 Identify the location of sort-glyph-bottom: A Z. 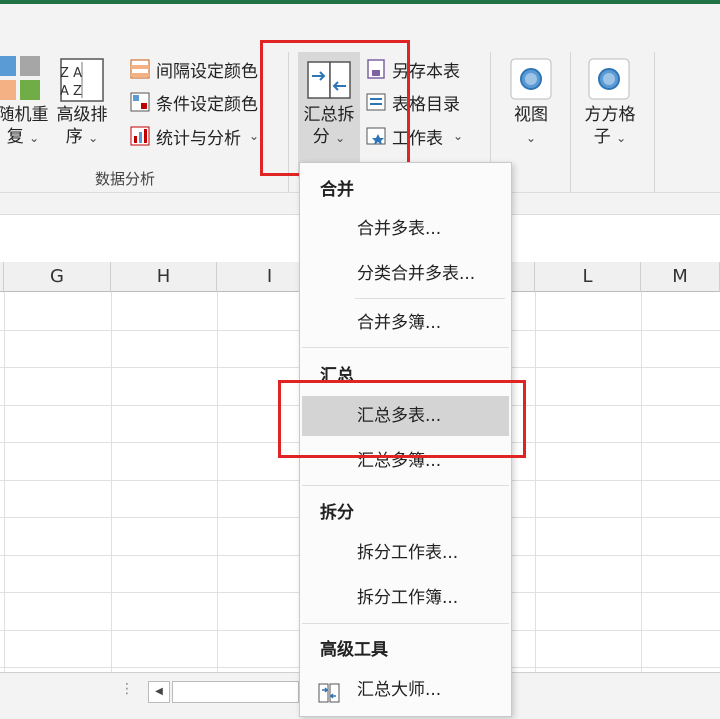
(71, 91).